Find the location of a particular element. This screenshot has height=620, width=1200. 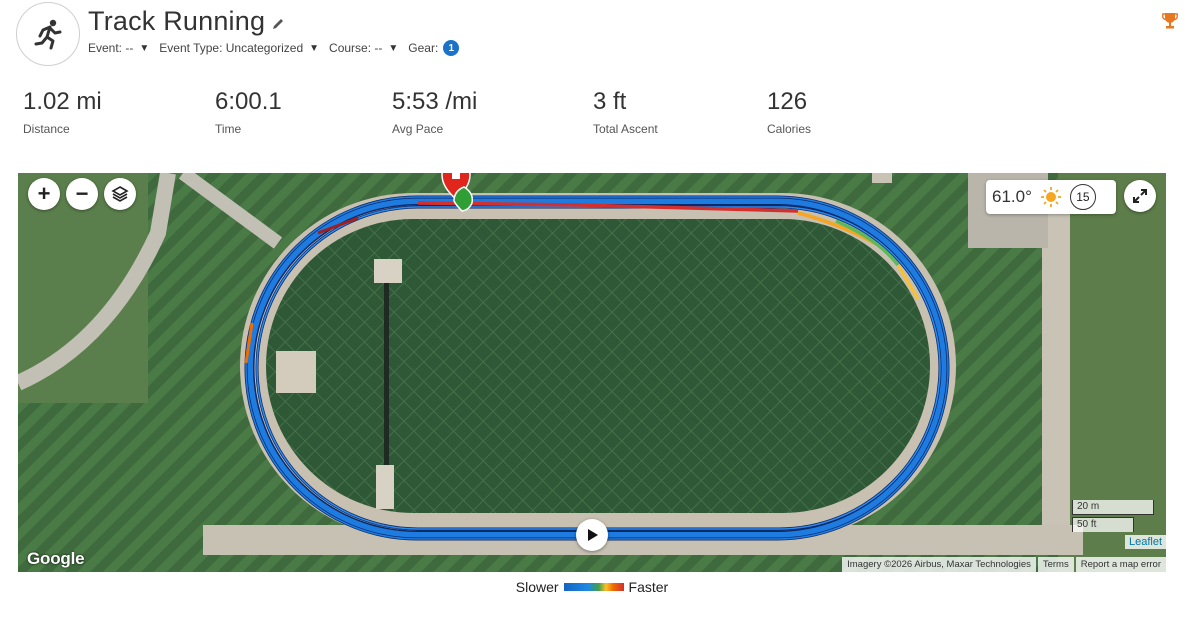

weather-widget: 61.0° 15 is located at coordinates (1051, 197).